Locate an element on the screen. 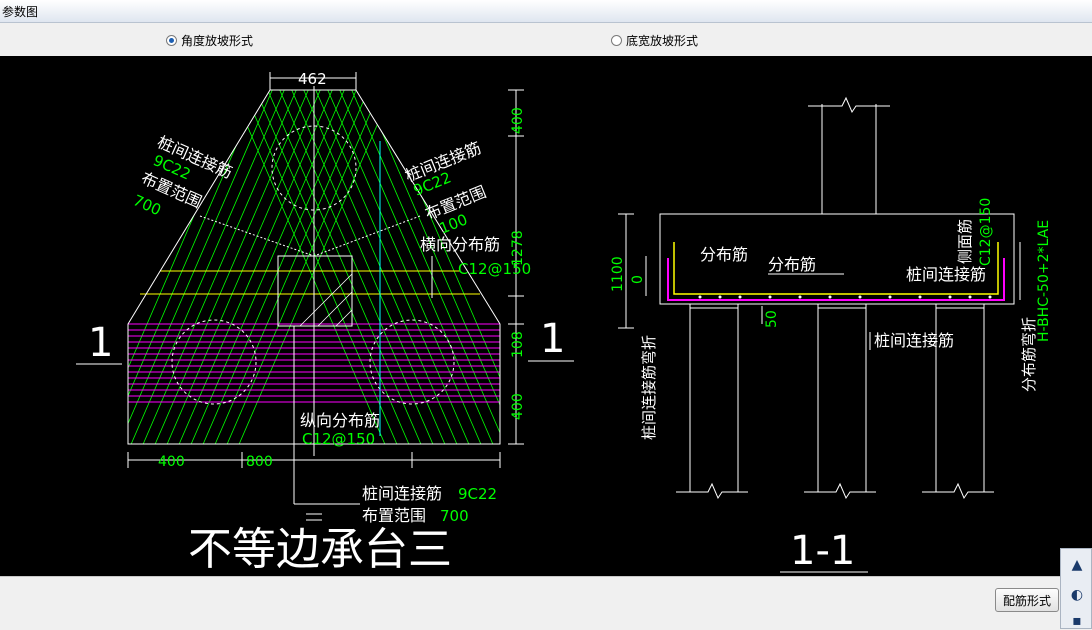 The height and width of the screenshot is (630, 1092). dim-462: 462 is located at coordinates (312, 79).